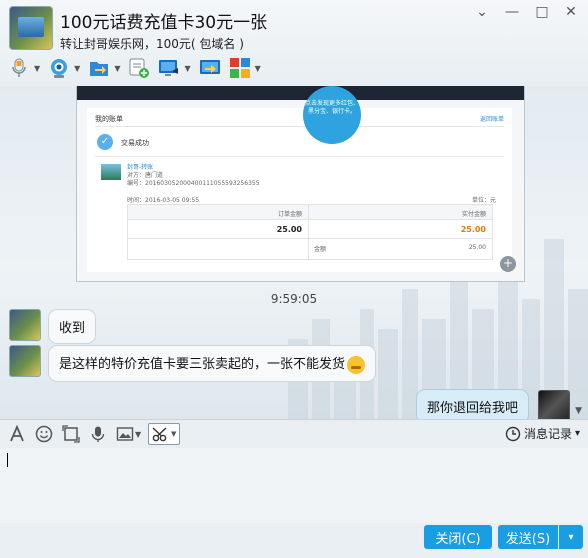  Describe the element at coordinates (111, 172) in the screenshot. I see `item-thumbnail` at that location.